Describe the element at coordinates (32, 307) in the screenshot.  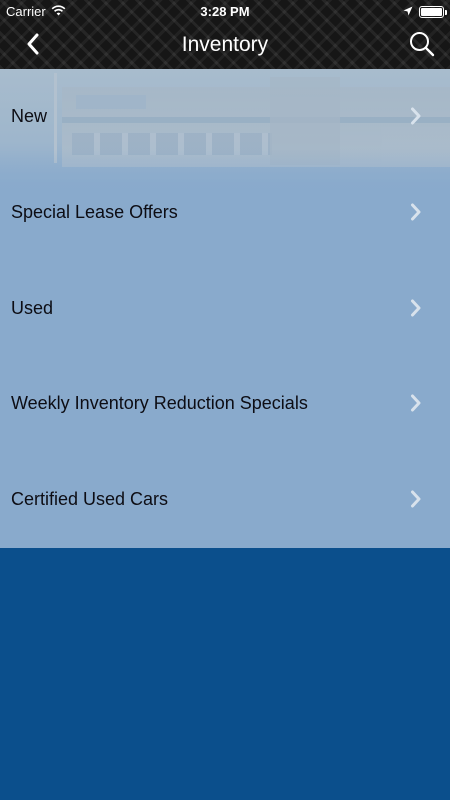
I see `menu-item-label: Used` at that location.